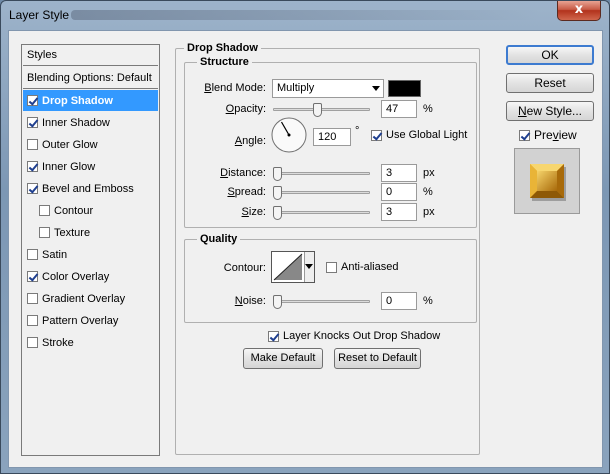 The height and width of the screenshot is (474, 610). I want to click on title-bar: Layer Style x, so click(305, 15).